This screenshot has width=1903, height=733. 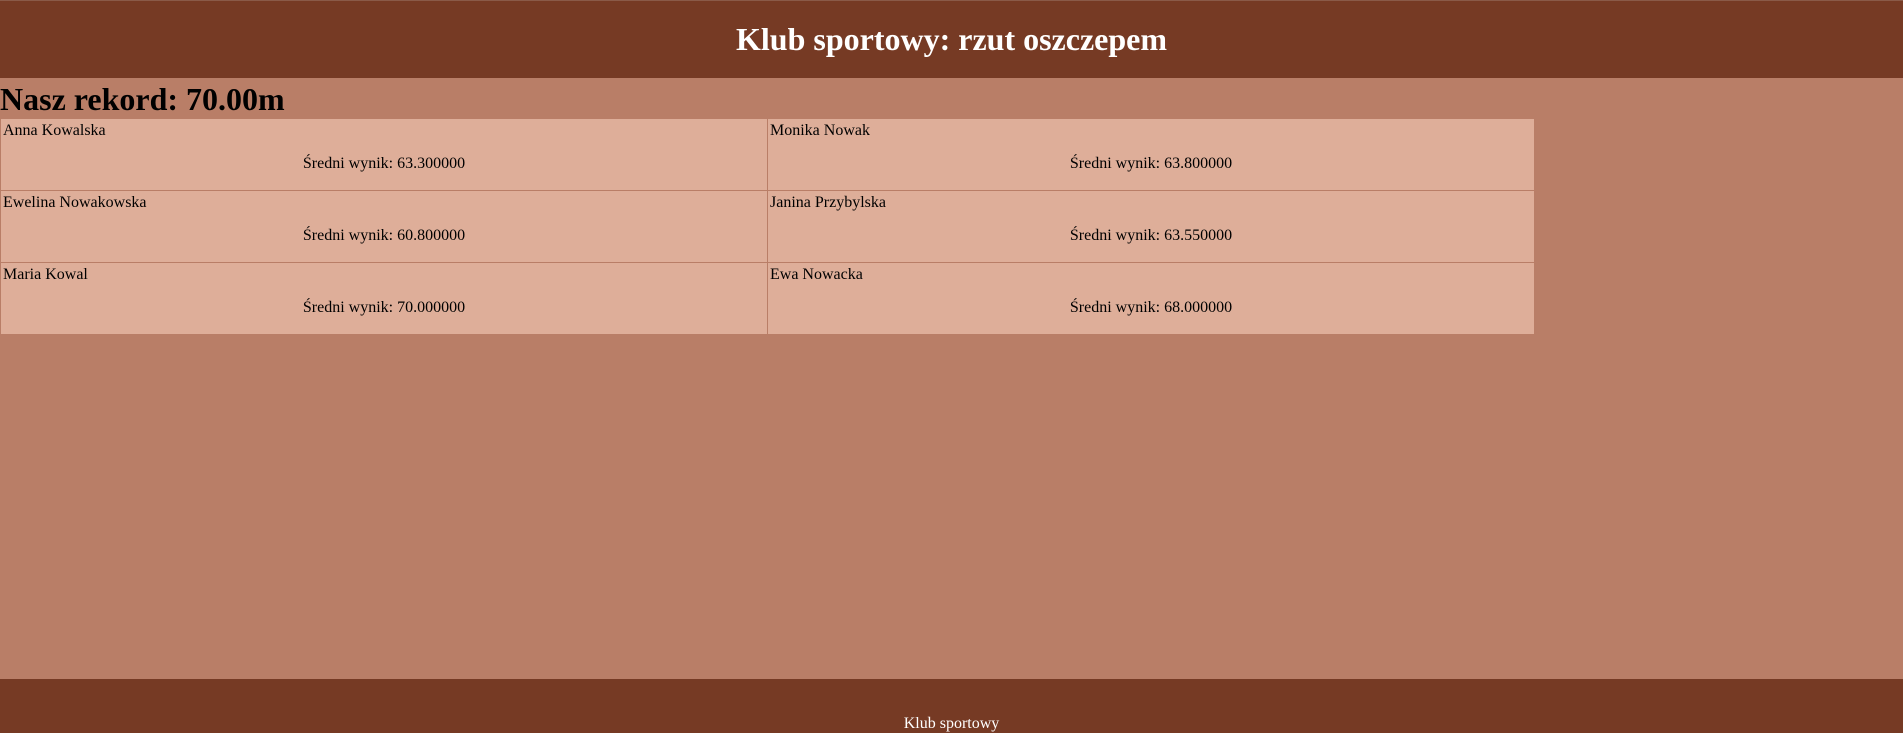 I want to click on athlete-score: Średni wynik: 60.800000, so click(x=384, y=235).